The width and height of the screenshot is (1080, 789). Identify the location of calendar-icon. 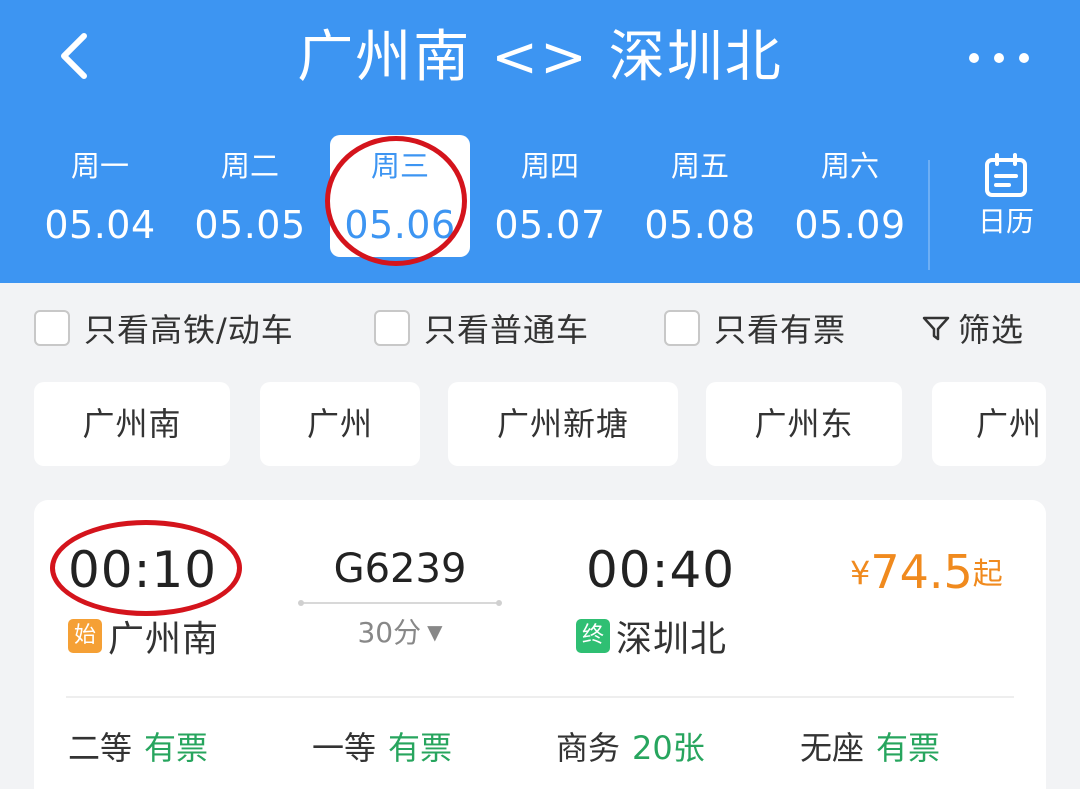
(1006, 175).